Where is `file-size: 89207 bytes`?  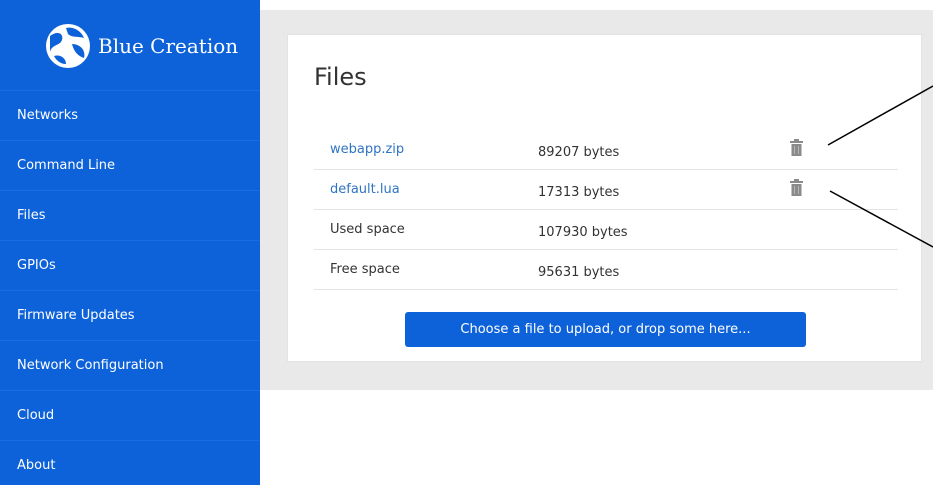 file-size: 89207 bytes is located at coordinates (579, 152).